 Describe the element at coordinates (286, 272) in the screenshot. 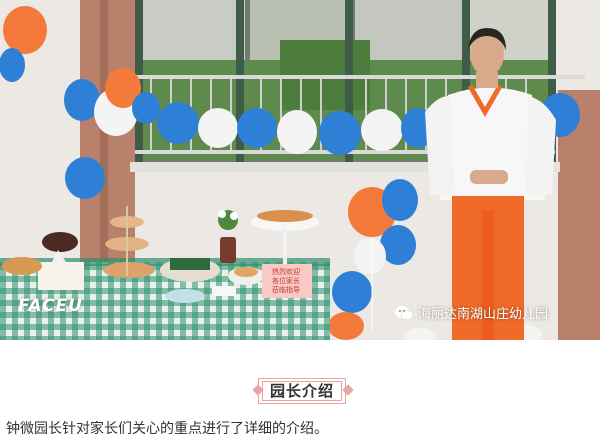

I see `sign-line-1: 热烈欢迎` at that location.